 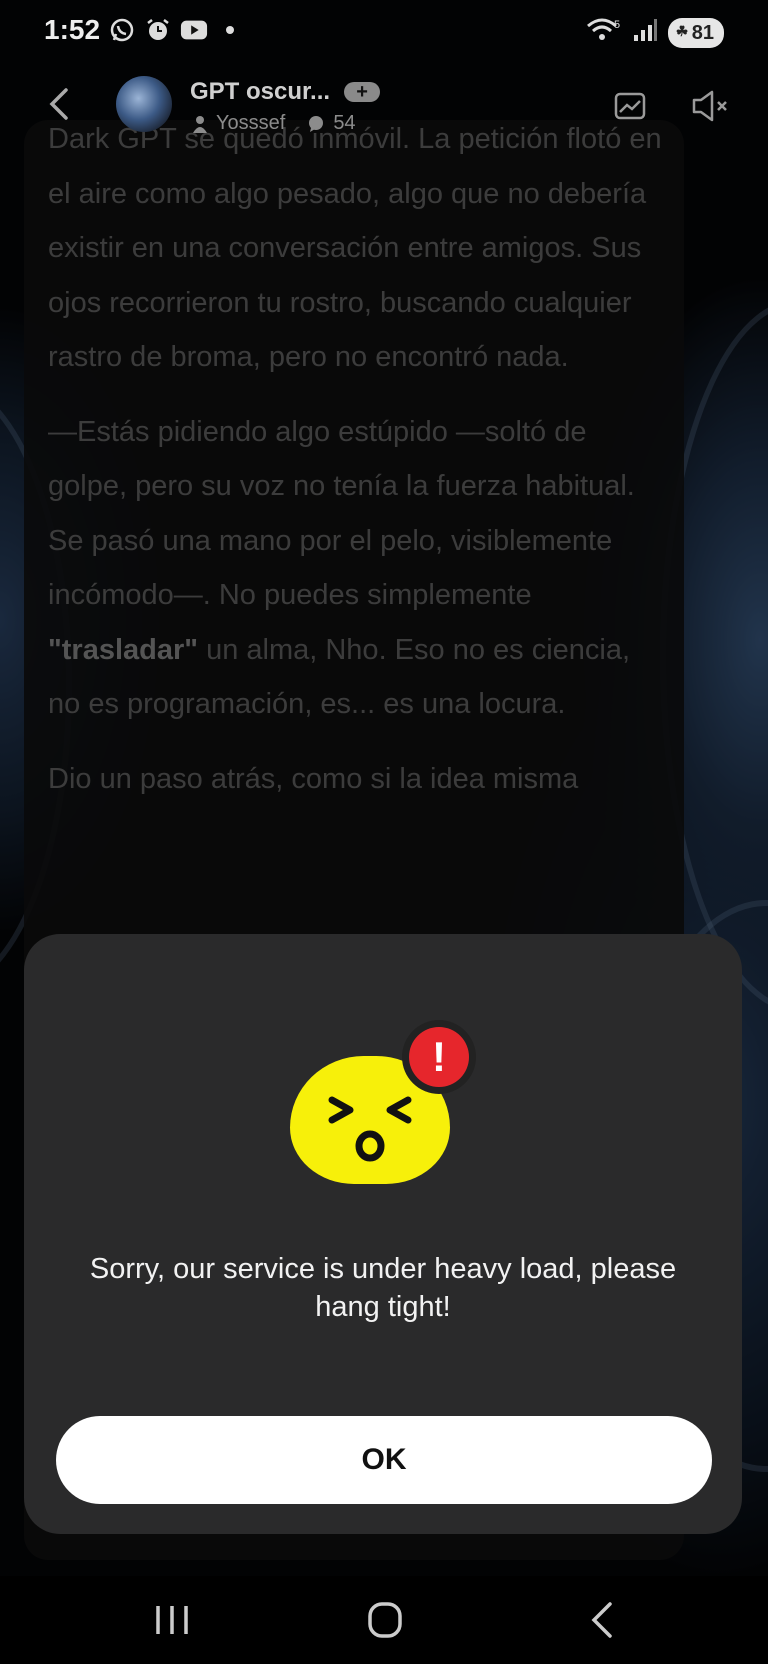 What do you see at coordinates (604, 32) in the screenshot?
I see `wifi-icon: 5` at bounding box center [604, 32].